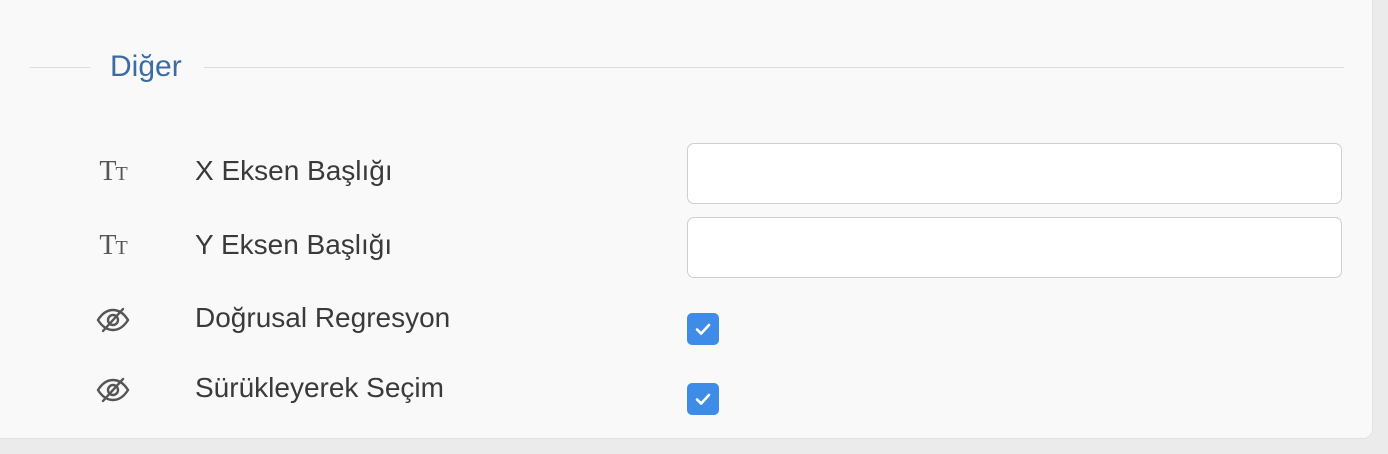 This screenshot has width=1388, height=454. What do you see at coordinates (686, 325) in the screenshot?
I see `row-linear-regression: Doğrusal Regresyon` at bounding box center [686, 325].